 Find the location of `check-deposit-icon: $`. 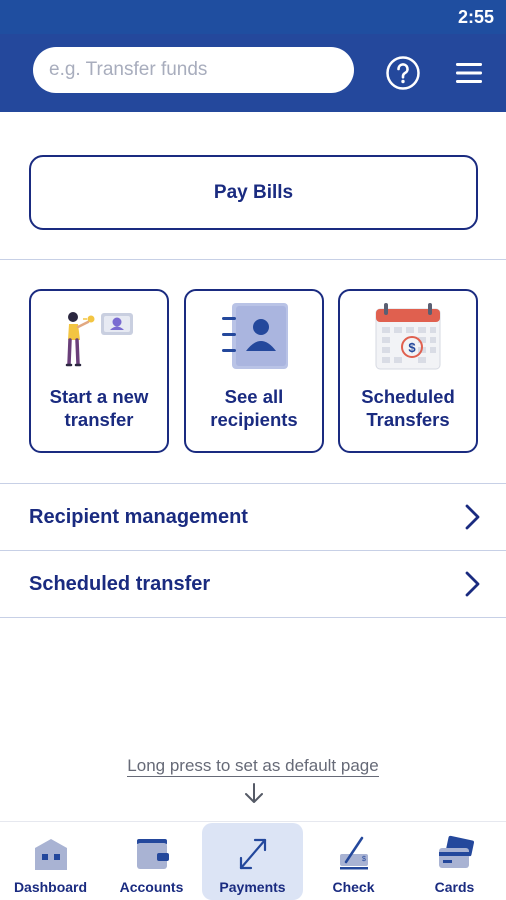

check-deposit-icon: $ is located at coordinates (354, 853).